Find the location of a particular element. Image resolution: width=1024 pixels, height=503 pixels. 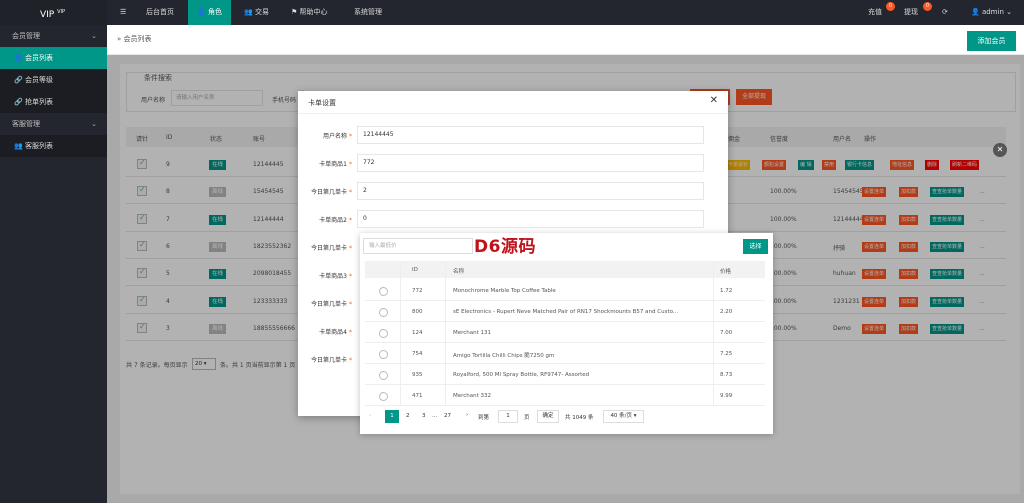

pager-confirm-button: 确定 is located at coordinates (548, 416).